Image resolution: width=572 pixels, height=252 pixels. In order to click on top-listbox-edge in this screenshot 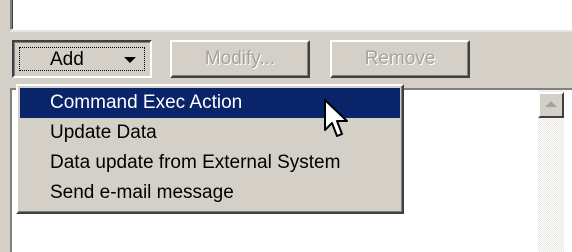, I will do `click(291, 31)`.